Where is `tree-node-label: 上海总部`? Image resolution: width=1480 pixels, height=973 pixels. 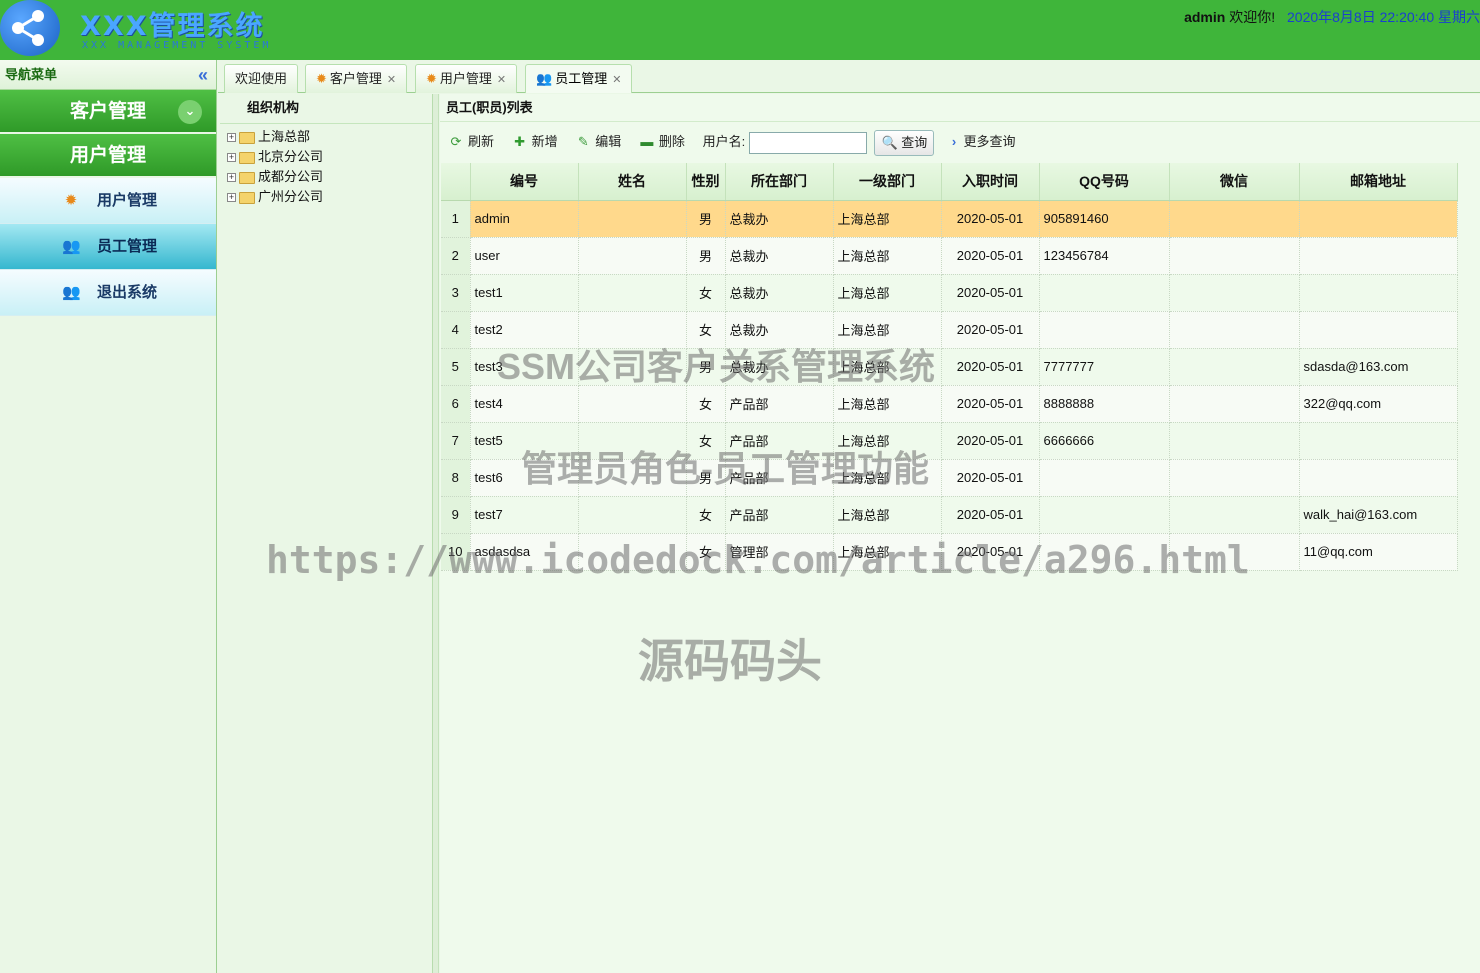 tree-node-label: 上海总部 is located at coordinates (284, 136).